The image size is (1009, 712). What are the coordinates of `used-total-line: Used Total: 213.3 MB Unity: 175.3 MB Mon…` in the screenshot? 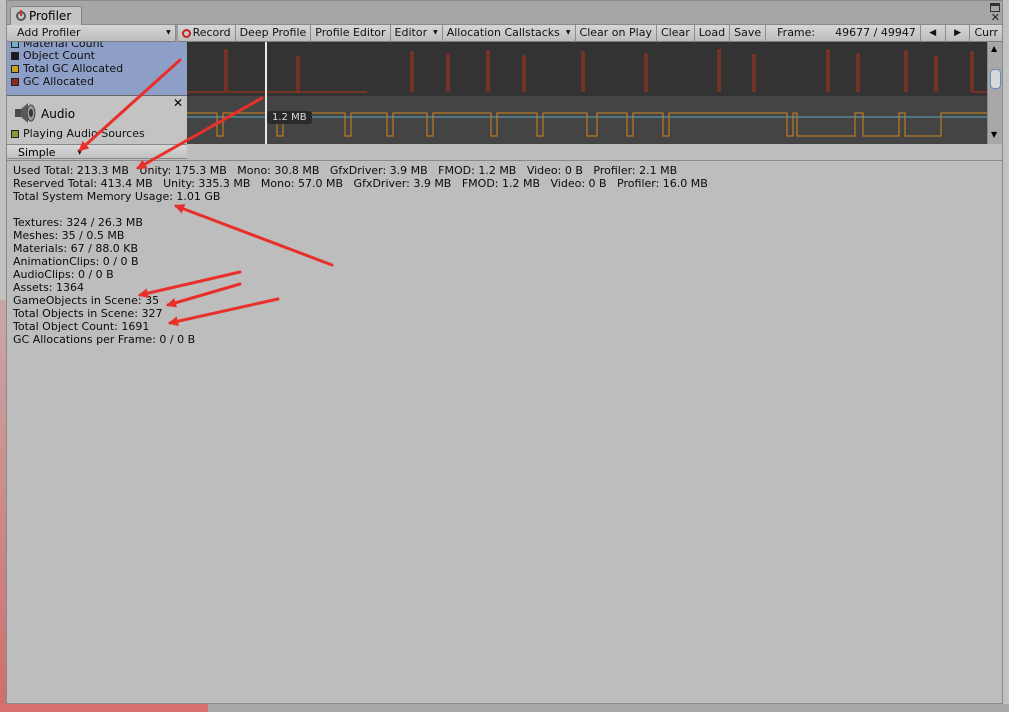 It's located at (345, 170).